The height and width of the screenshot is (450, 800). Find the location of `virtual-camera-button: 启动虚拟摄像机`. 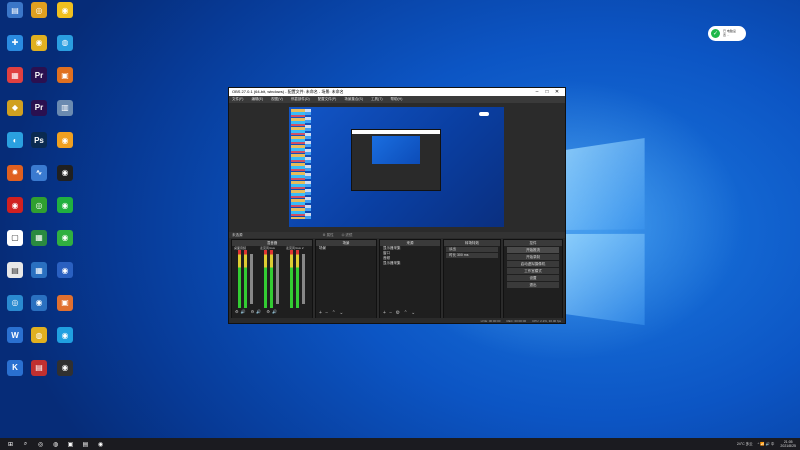

virtual-camera-button: 启动虚拟摄像机 is located at coordinates (533, 264).